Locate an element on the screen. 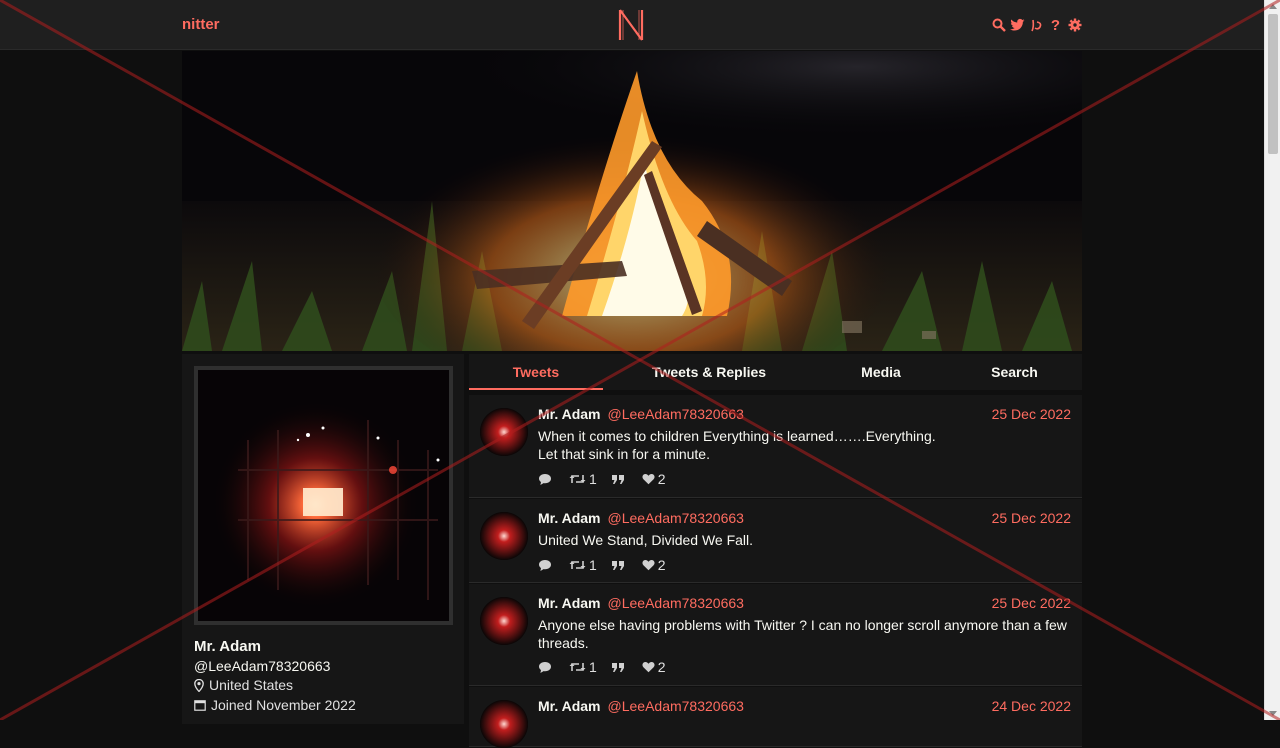 Image resolution: width=1280 pixels, height=748 pixels. profile-avatar is located at coordinates (323, 495).